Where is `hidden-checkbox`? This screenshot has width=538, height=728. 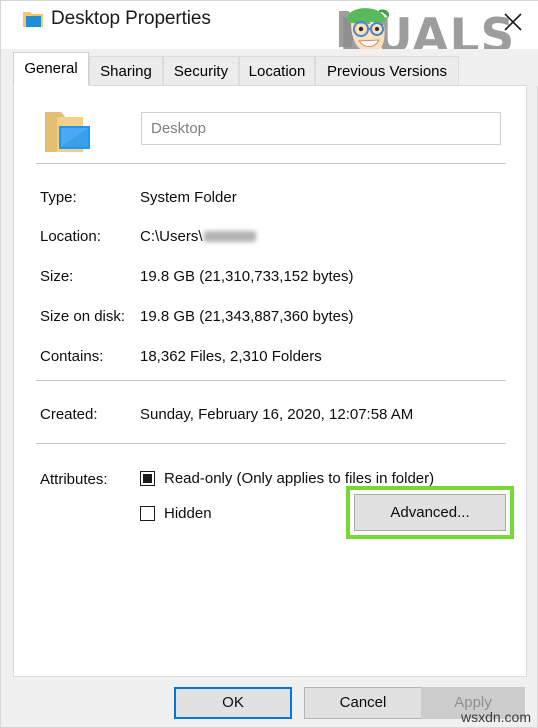
hidden-checkbox is located at coordinates (147, 513).